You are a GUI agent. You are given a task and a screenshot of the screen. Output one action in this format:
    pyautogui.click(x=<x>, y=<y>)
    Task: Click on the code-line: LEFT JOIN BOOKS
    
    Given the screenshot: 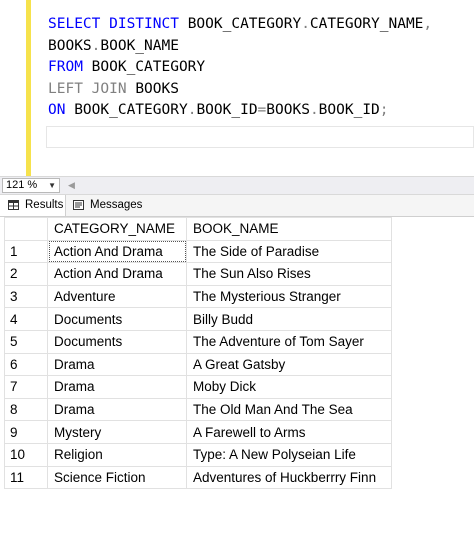 What is the action you would take?
    pyautogui.click(x=240, y=90)
    